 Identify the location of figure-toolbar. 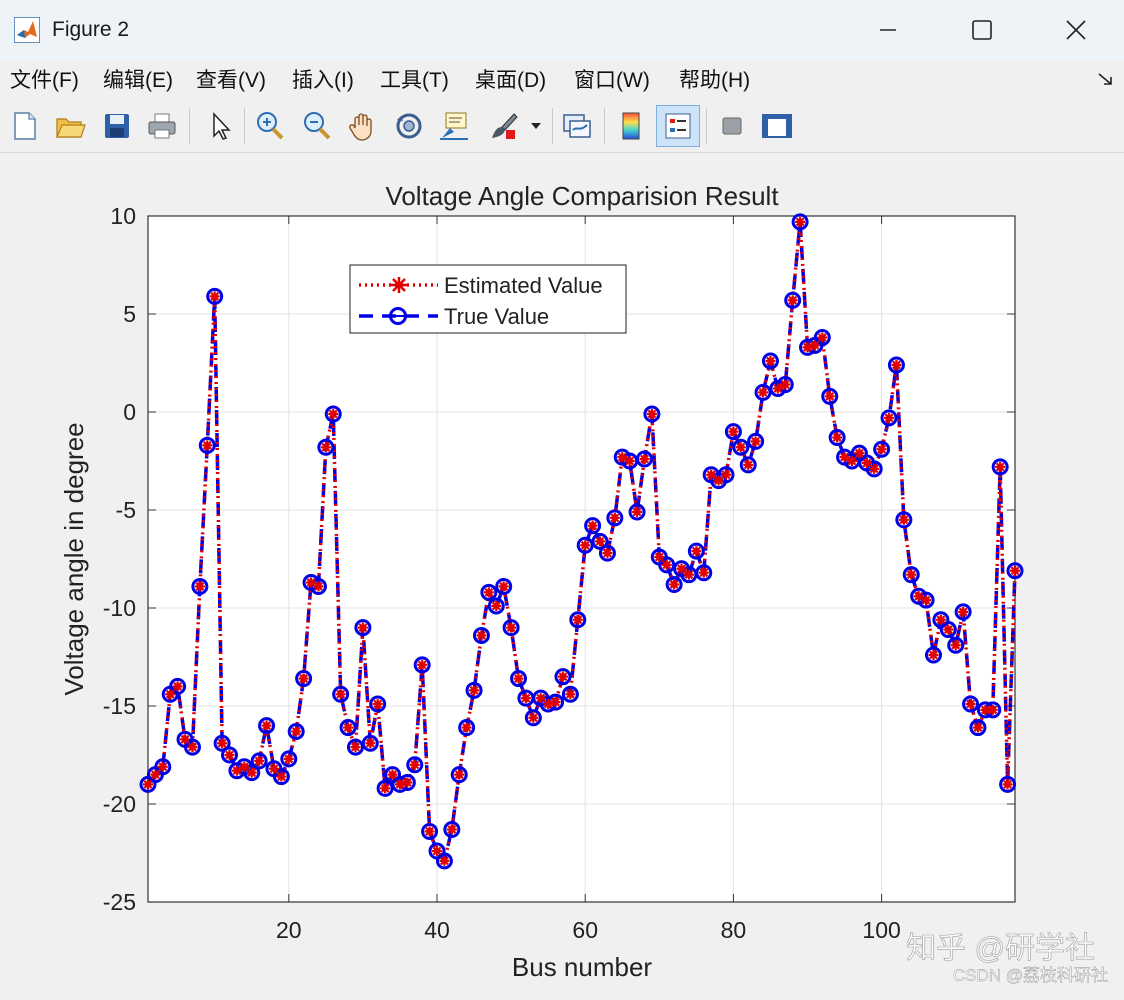
(562, 126).